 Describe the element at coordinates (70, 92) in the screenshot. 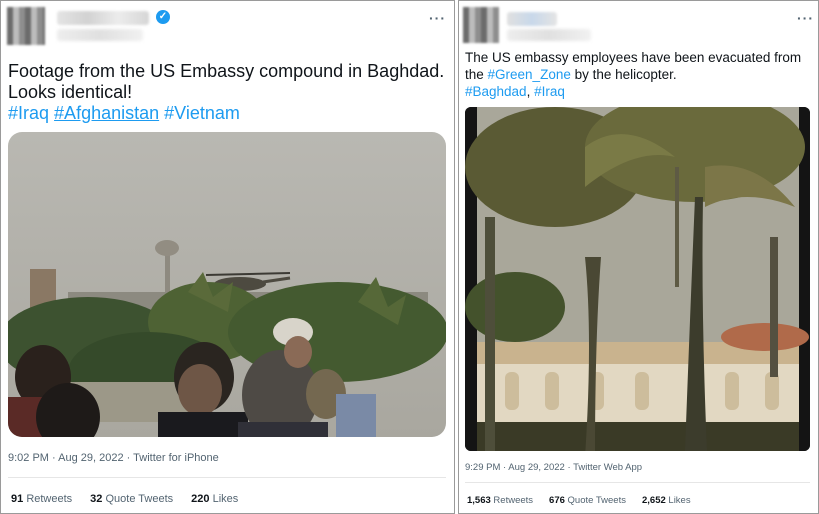

I see `tweet-text-line: Looks identical!` at that location.